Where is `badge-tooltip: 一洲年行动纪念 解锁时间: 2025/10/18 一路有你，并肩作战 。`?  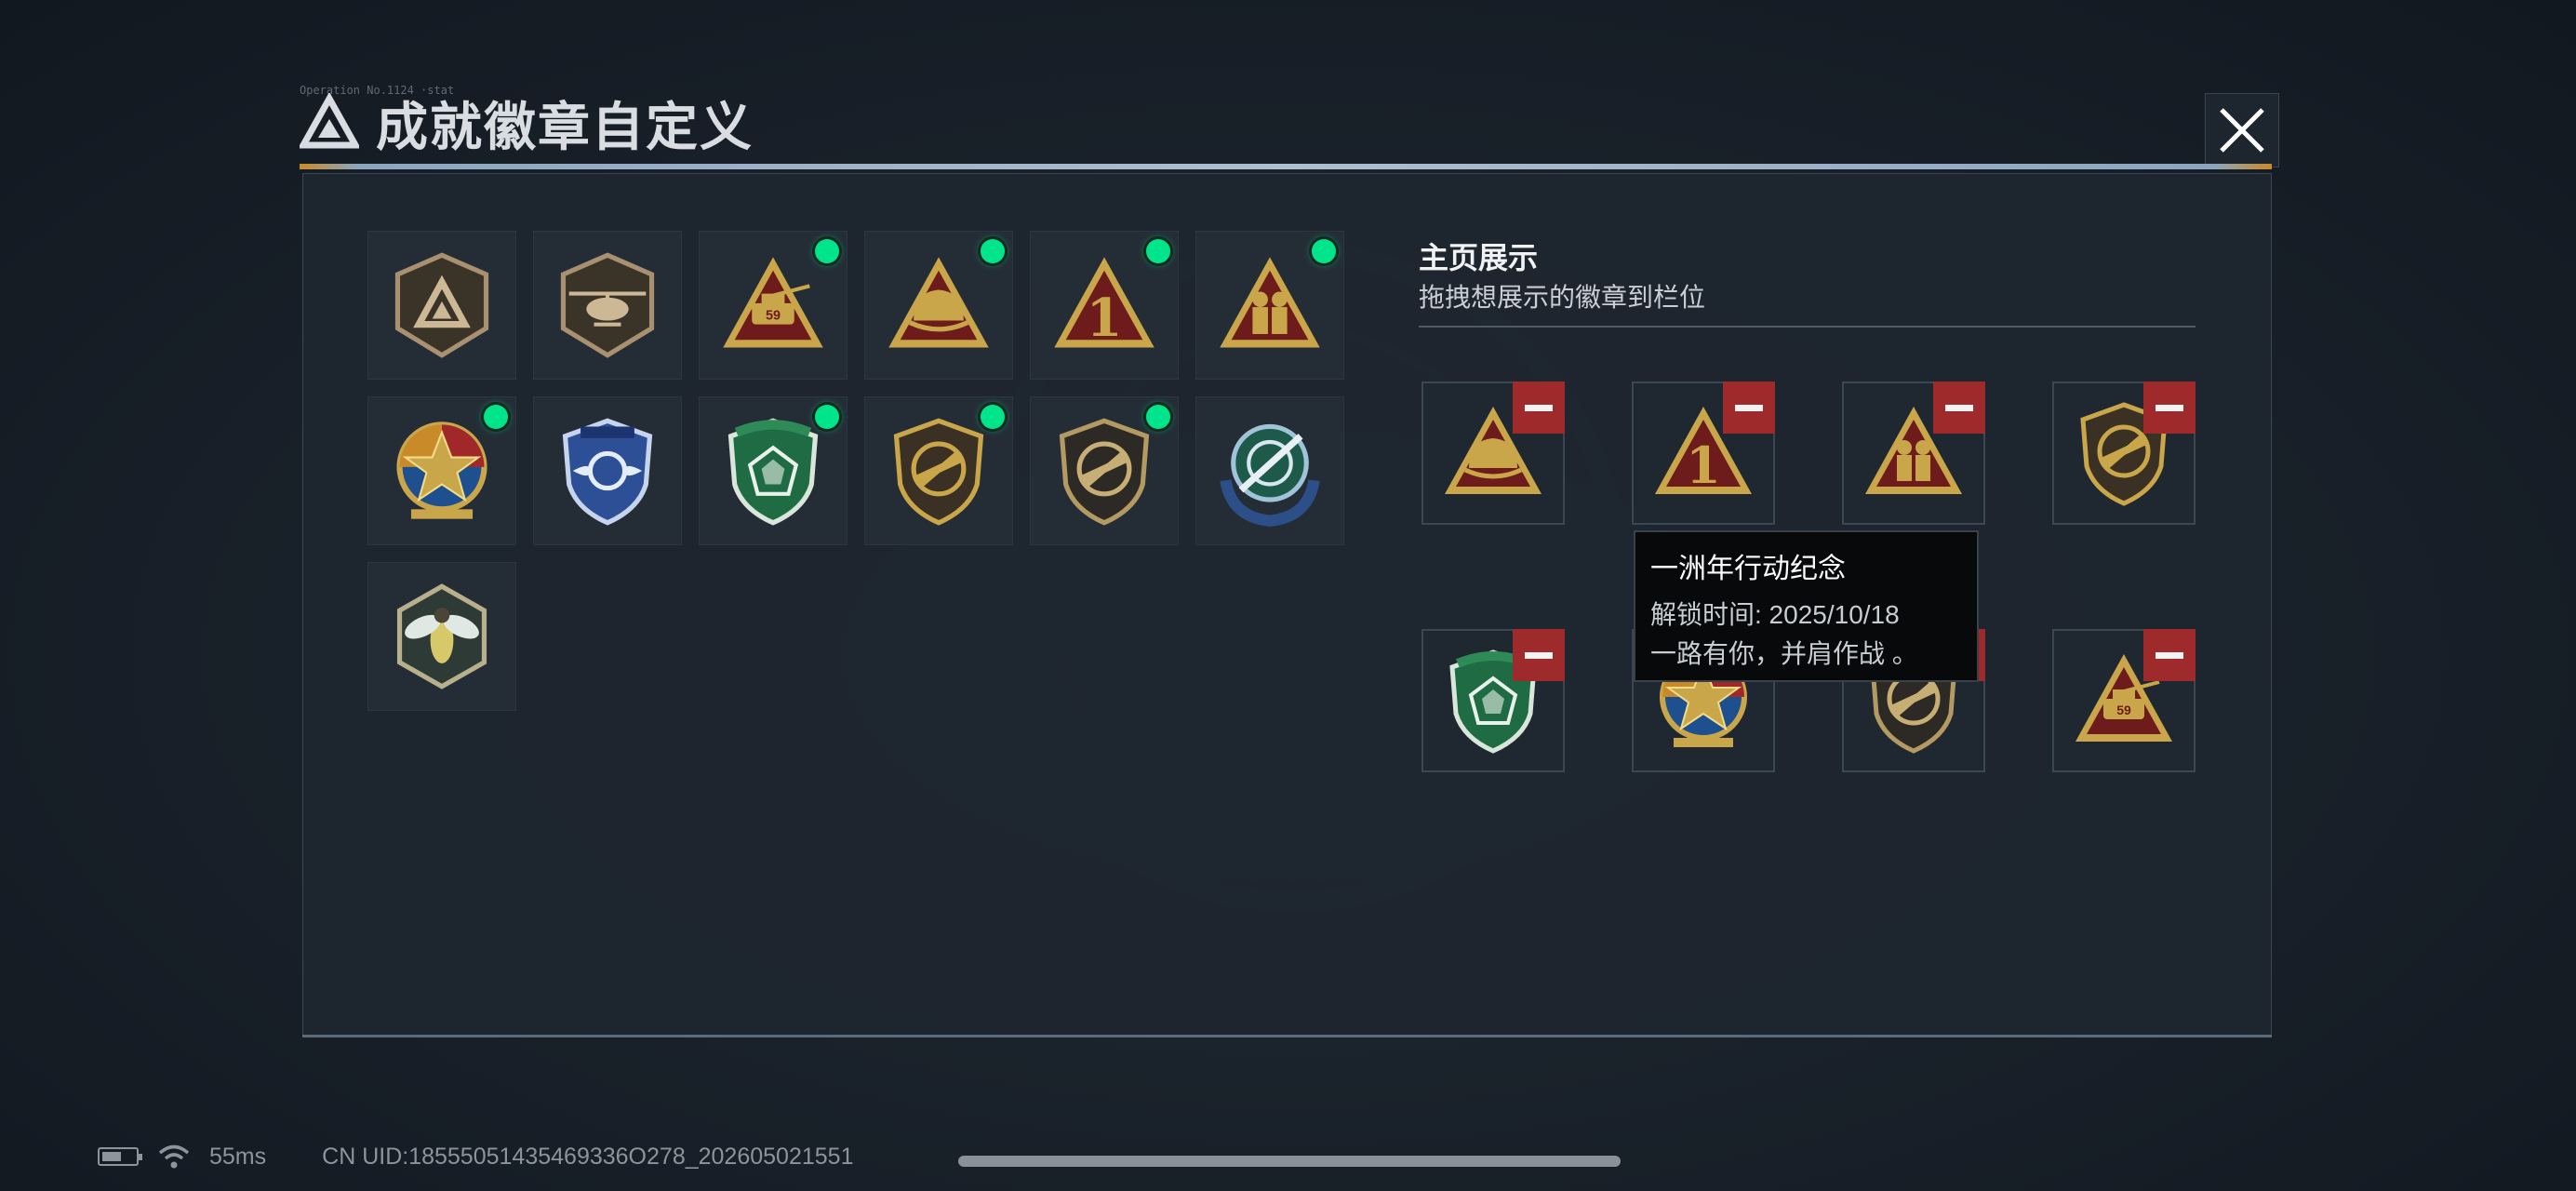
badge-tooltip: 一洲年行动纪念 解锁时间: 2025/10/18 一路有你，并肩作战 。 is located at coordinates (1806, 606).